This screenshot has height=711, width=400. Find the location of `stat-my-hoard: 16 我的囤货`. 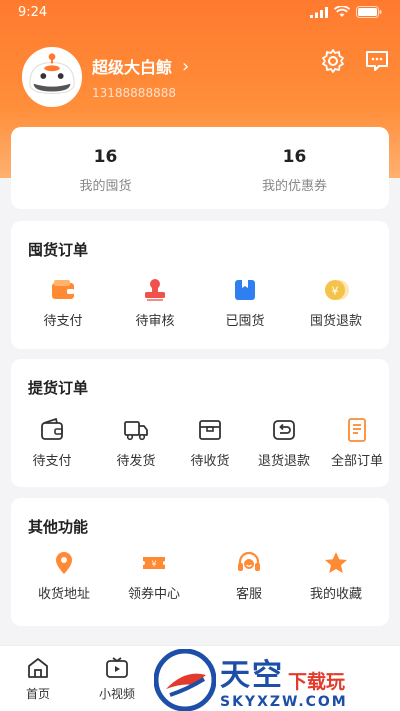

stat-my-hoard: 16 我的囤货 is located at coordinates (105, 168).